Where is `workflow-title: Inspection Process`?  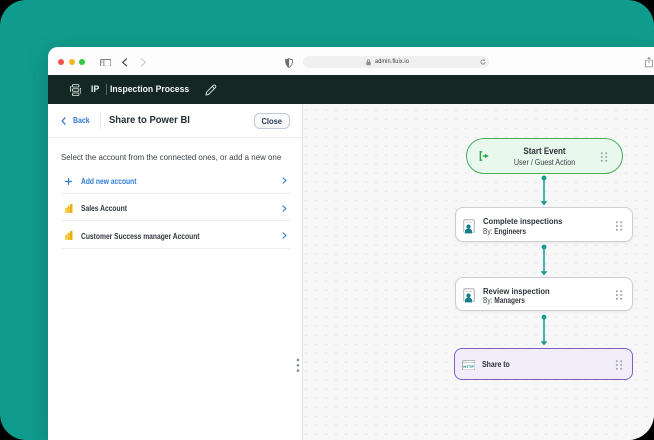
workflow-title: Inspection Process is located at coordinates (150, 89).